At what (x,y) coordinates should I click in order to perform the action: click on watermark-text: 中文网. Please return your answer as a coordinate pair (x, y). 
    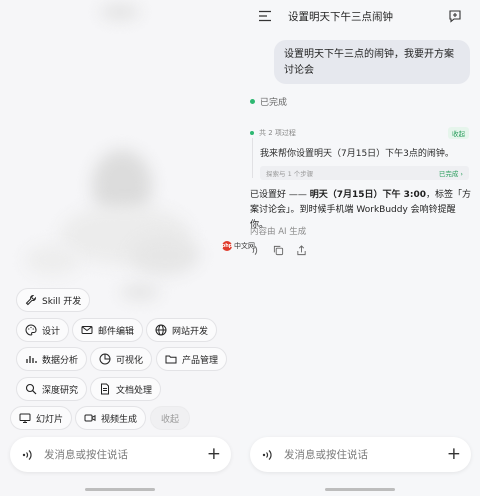
    Looking at the image, I should click on (244, 246).